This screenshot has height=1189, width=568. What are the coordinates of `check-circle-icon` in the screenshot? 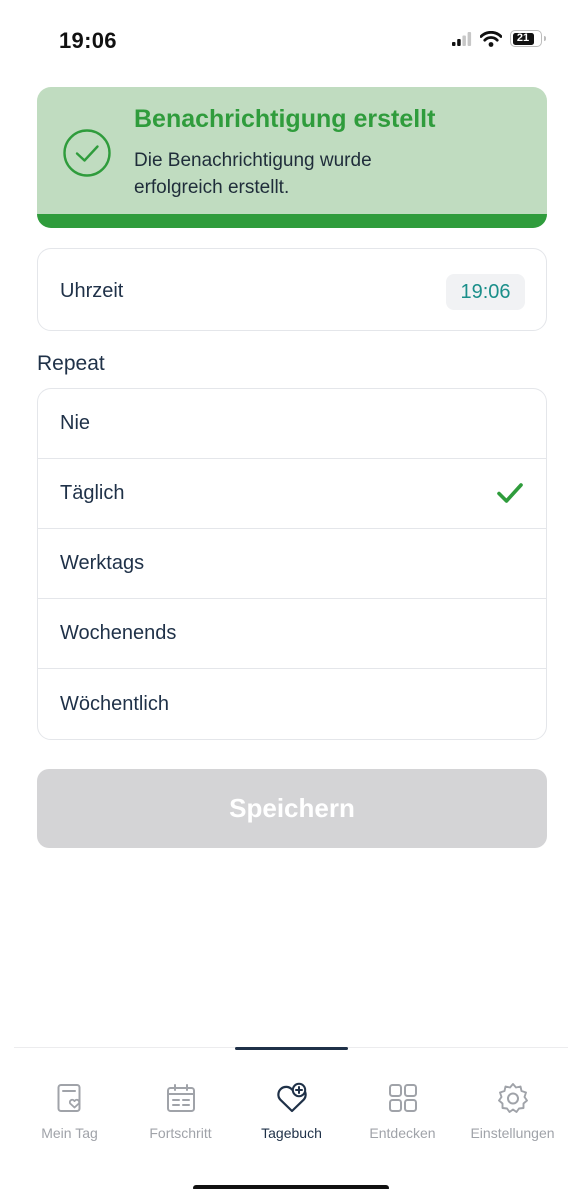 It's located at (87, 153).